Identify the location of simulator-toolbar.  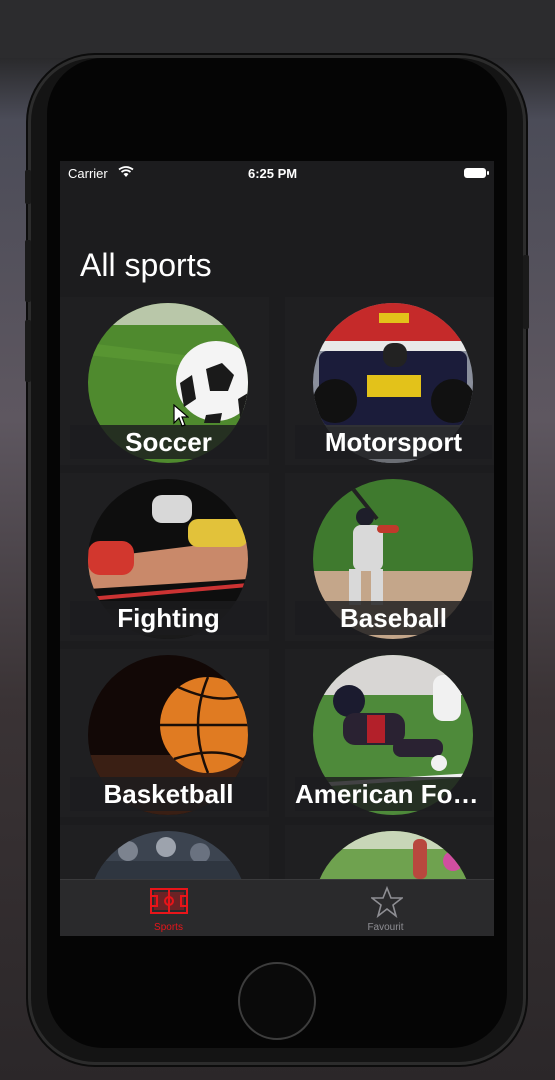
(277, 29).